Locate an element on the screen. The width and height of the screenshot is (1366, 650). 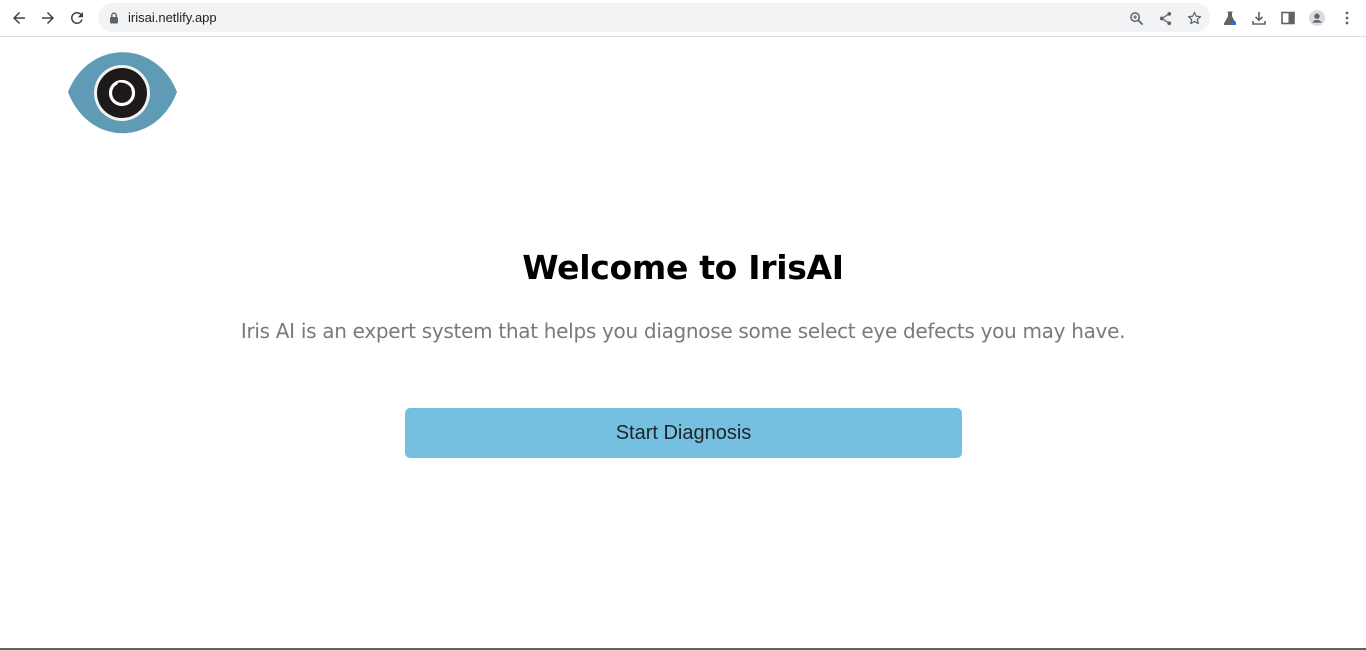
browser-menu-button is located at coordinates (1347, 18).